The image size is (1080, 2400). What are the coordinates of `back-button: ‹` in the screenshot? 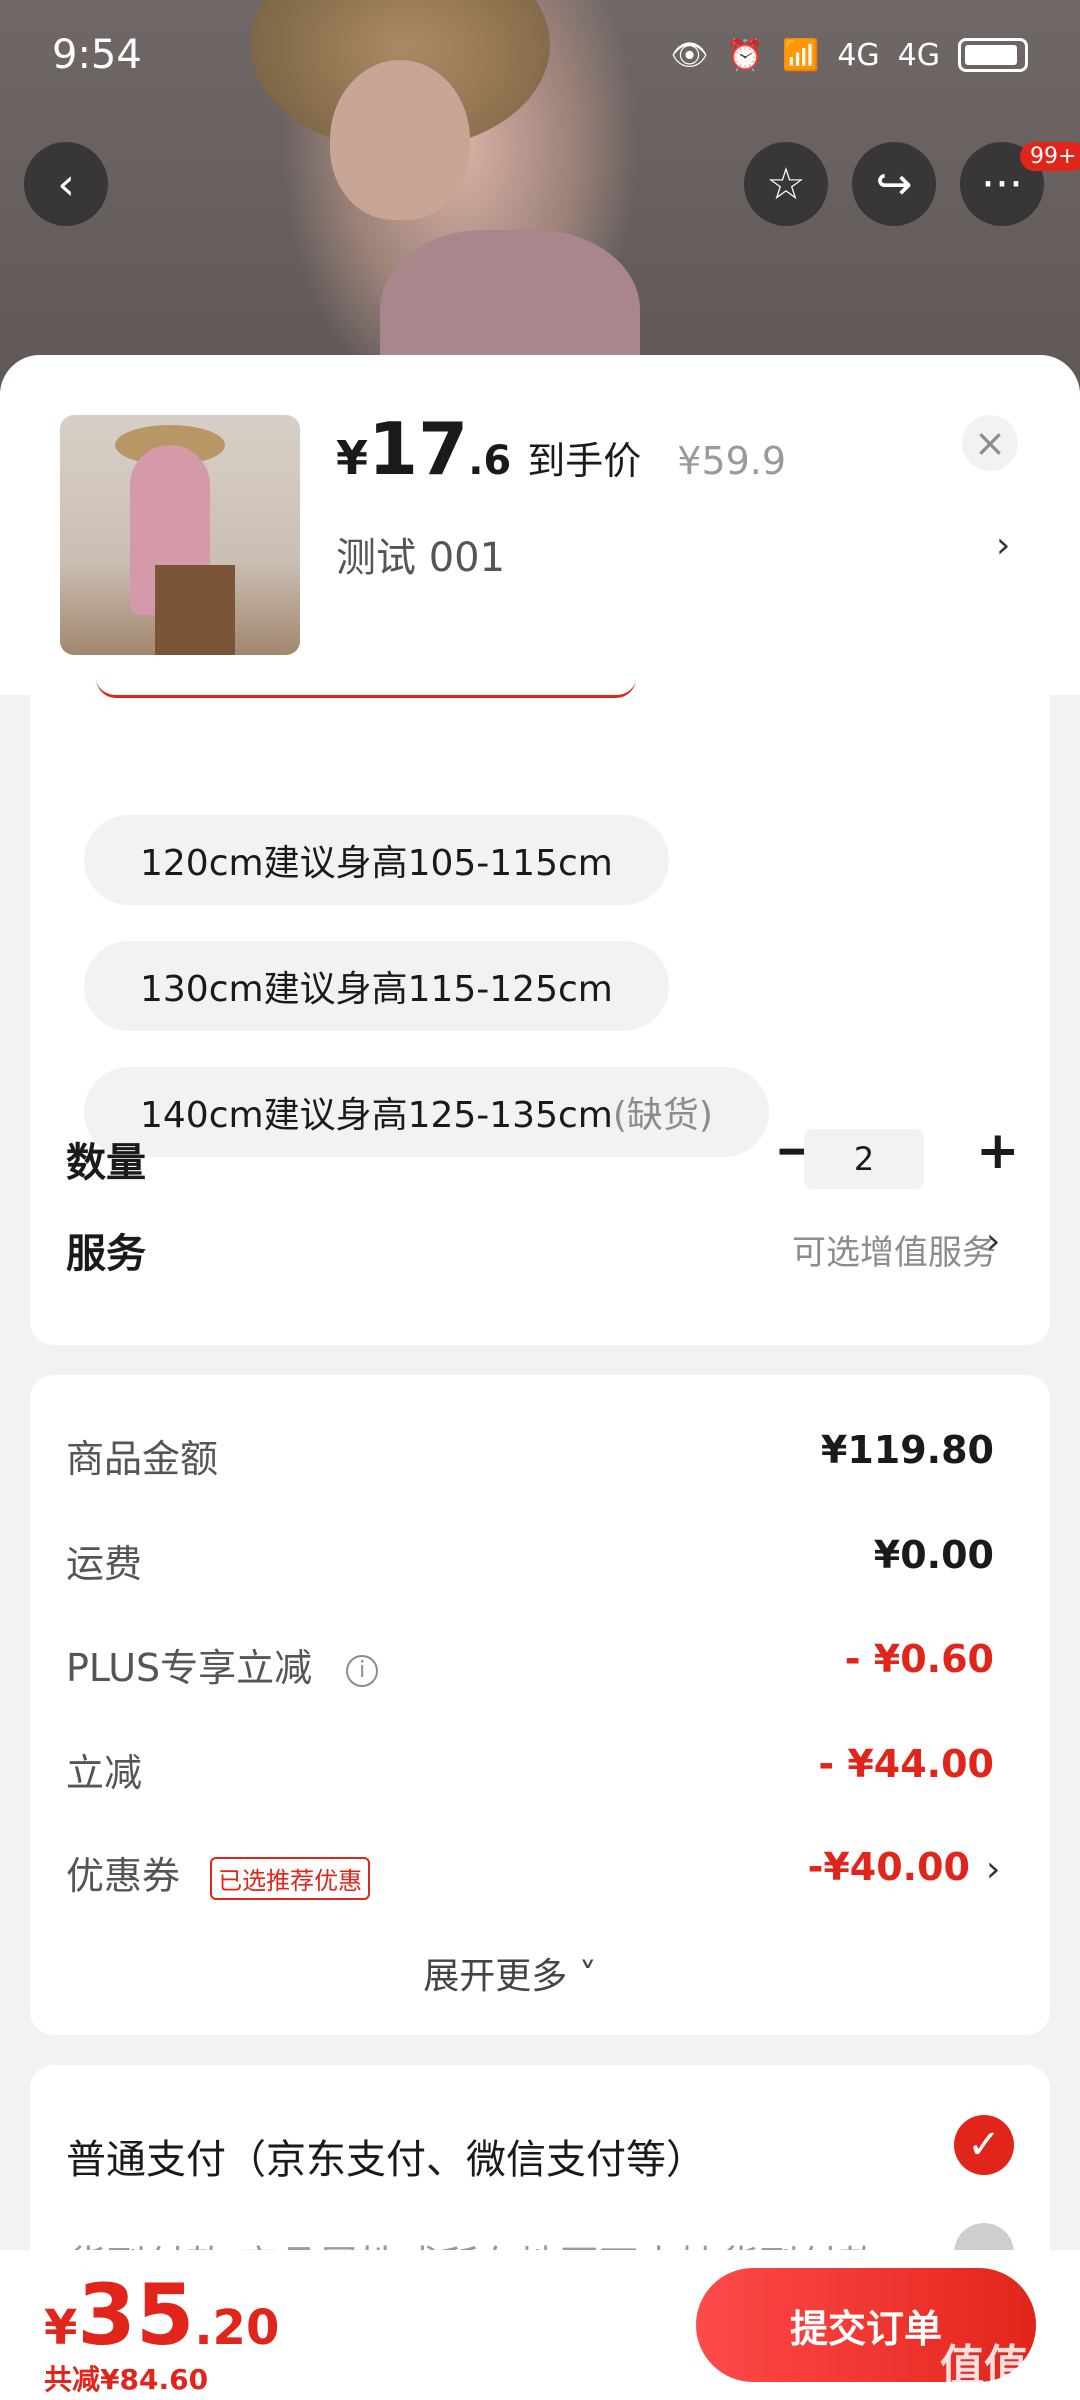 It's located at (66, 184).